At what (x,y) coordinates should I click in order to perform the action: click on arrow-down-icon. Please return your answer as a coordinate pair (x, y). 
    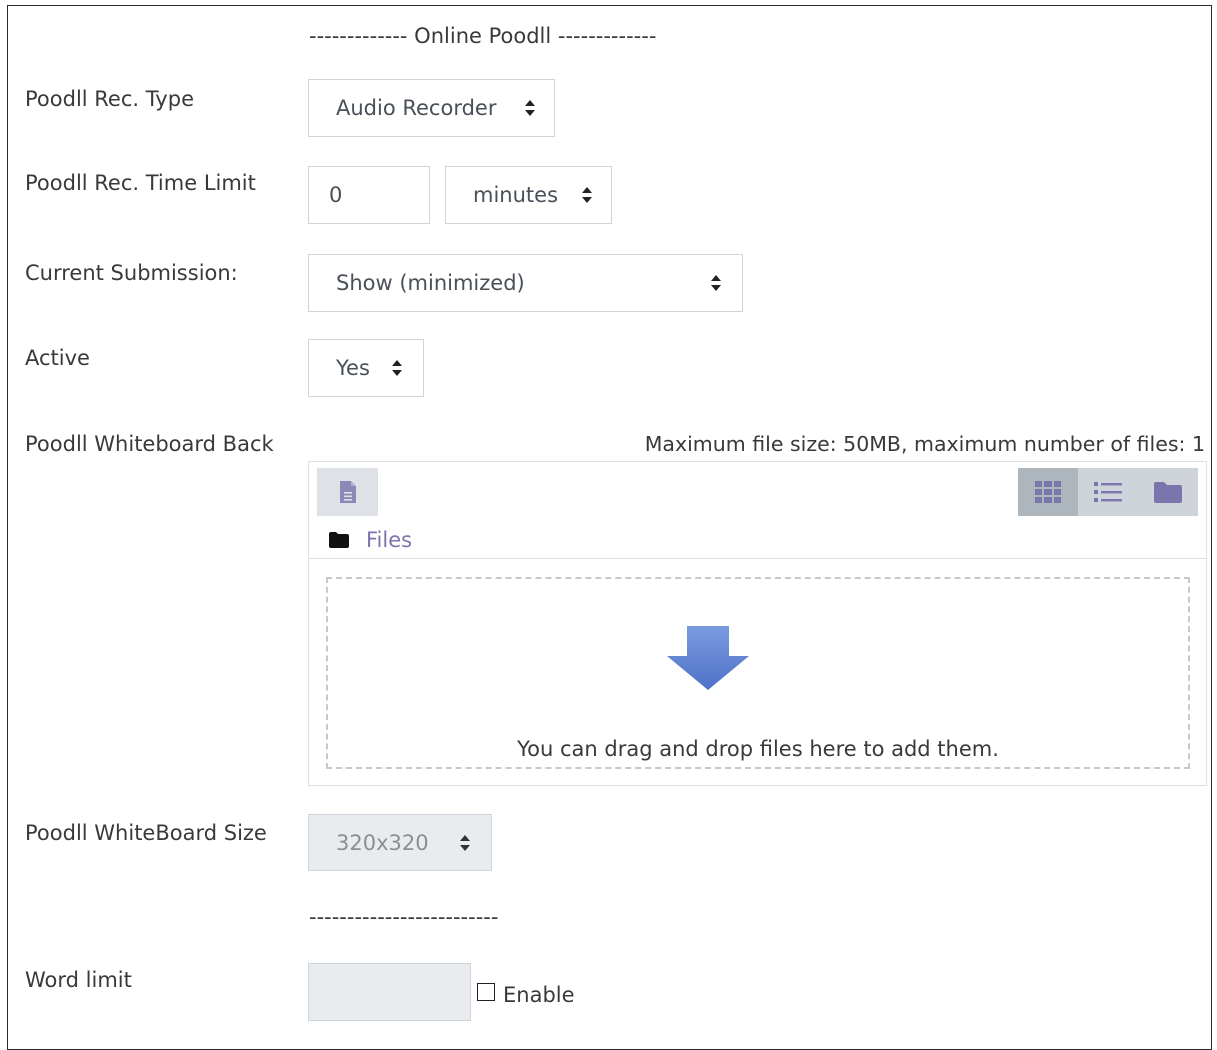
    Looking at the image, I should click on (708, 658).